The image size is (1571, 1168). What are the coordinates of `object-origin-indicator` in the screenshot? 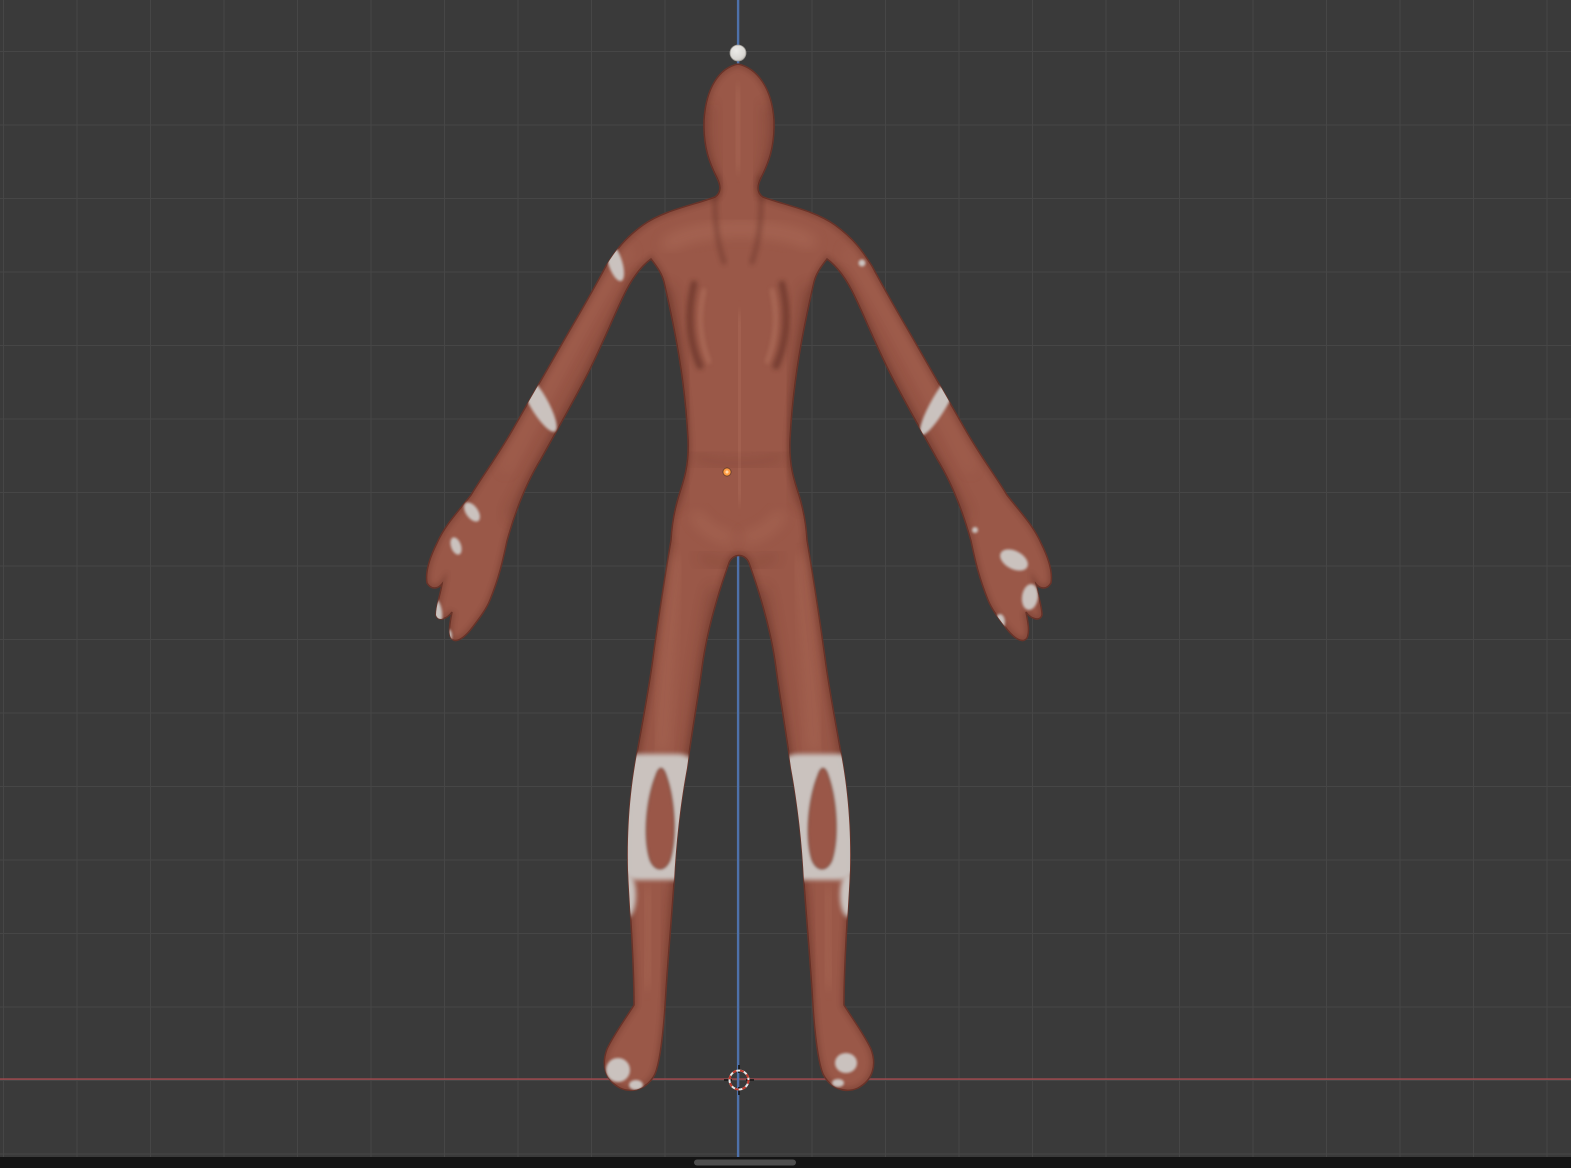 It's located at (727, 472).